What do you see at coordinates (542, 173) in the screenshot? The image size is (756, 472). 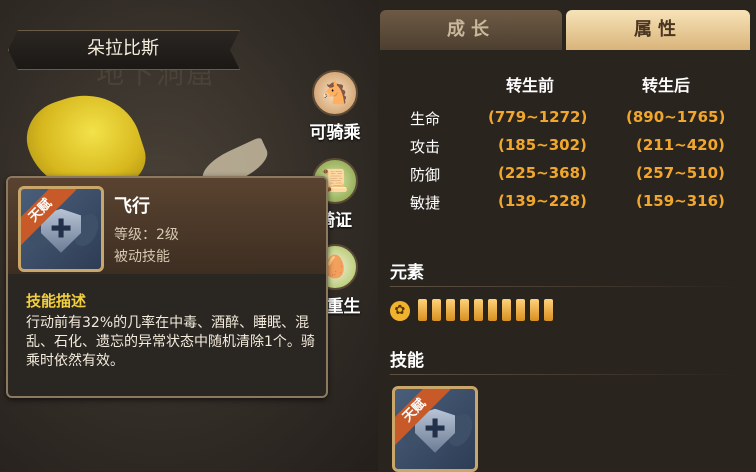 I see `stat-defense-before: (225~368)` at bounding box center [542, 173].